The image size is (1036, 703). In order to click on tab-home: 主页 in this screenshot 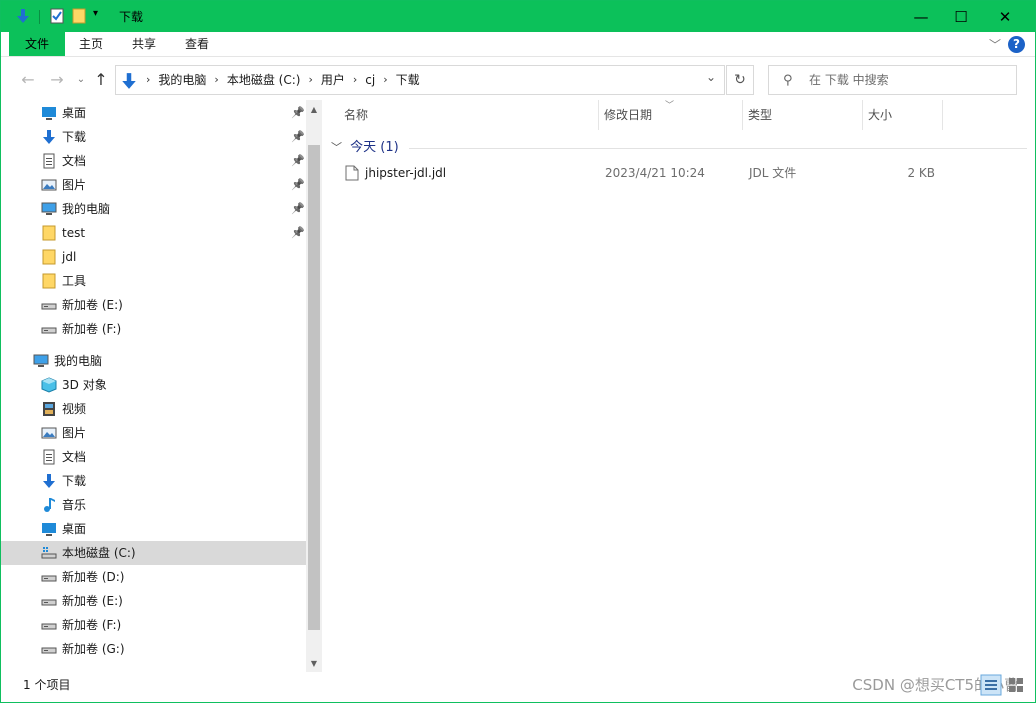, I will do `click(91, 44)`.